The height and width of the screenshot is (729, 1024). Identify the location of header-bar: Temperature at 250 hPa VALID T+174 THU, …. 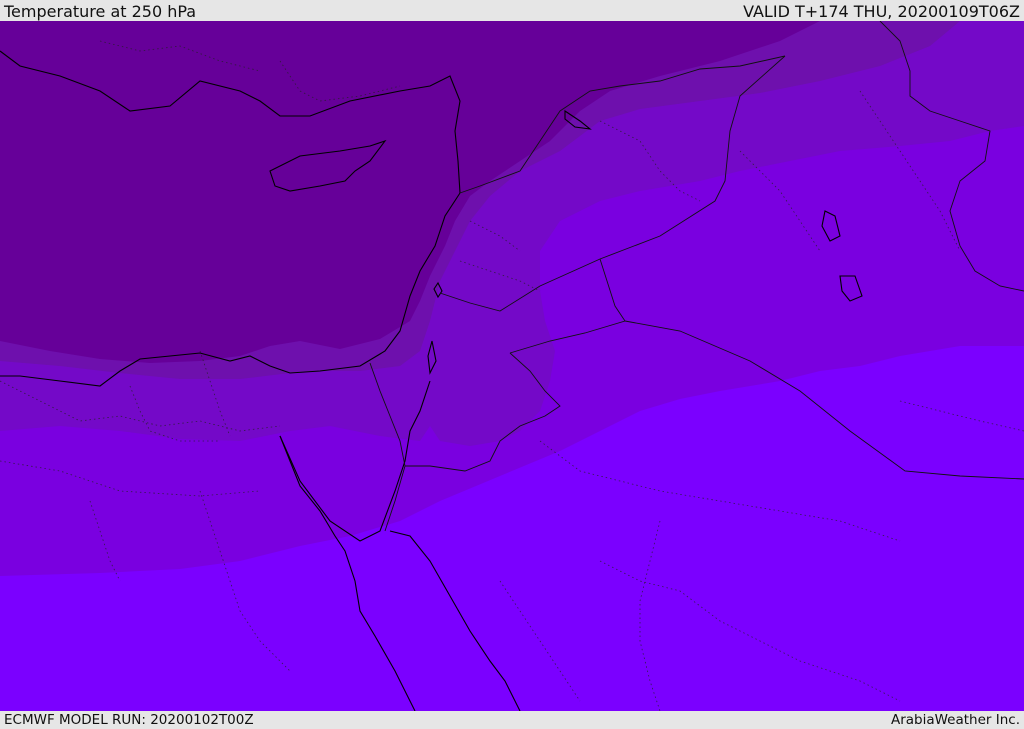
(512, 10).